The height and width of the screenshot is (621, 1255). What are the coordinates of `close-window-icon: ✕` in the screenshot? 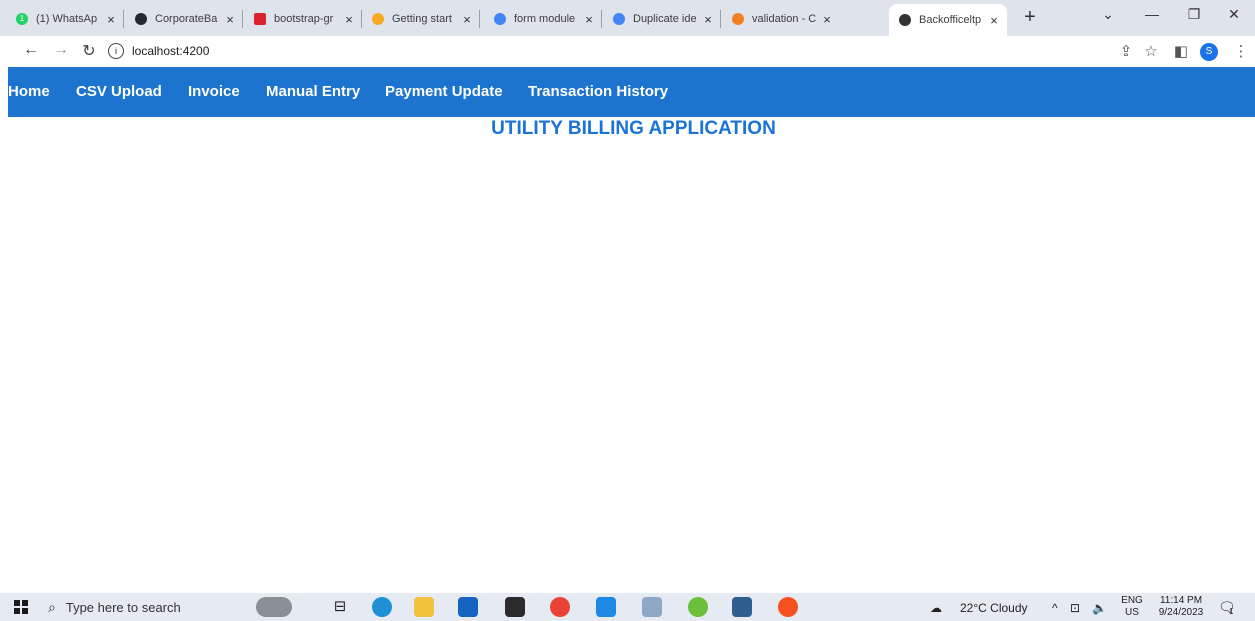 It's located at (1234, 14).